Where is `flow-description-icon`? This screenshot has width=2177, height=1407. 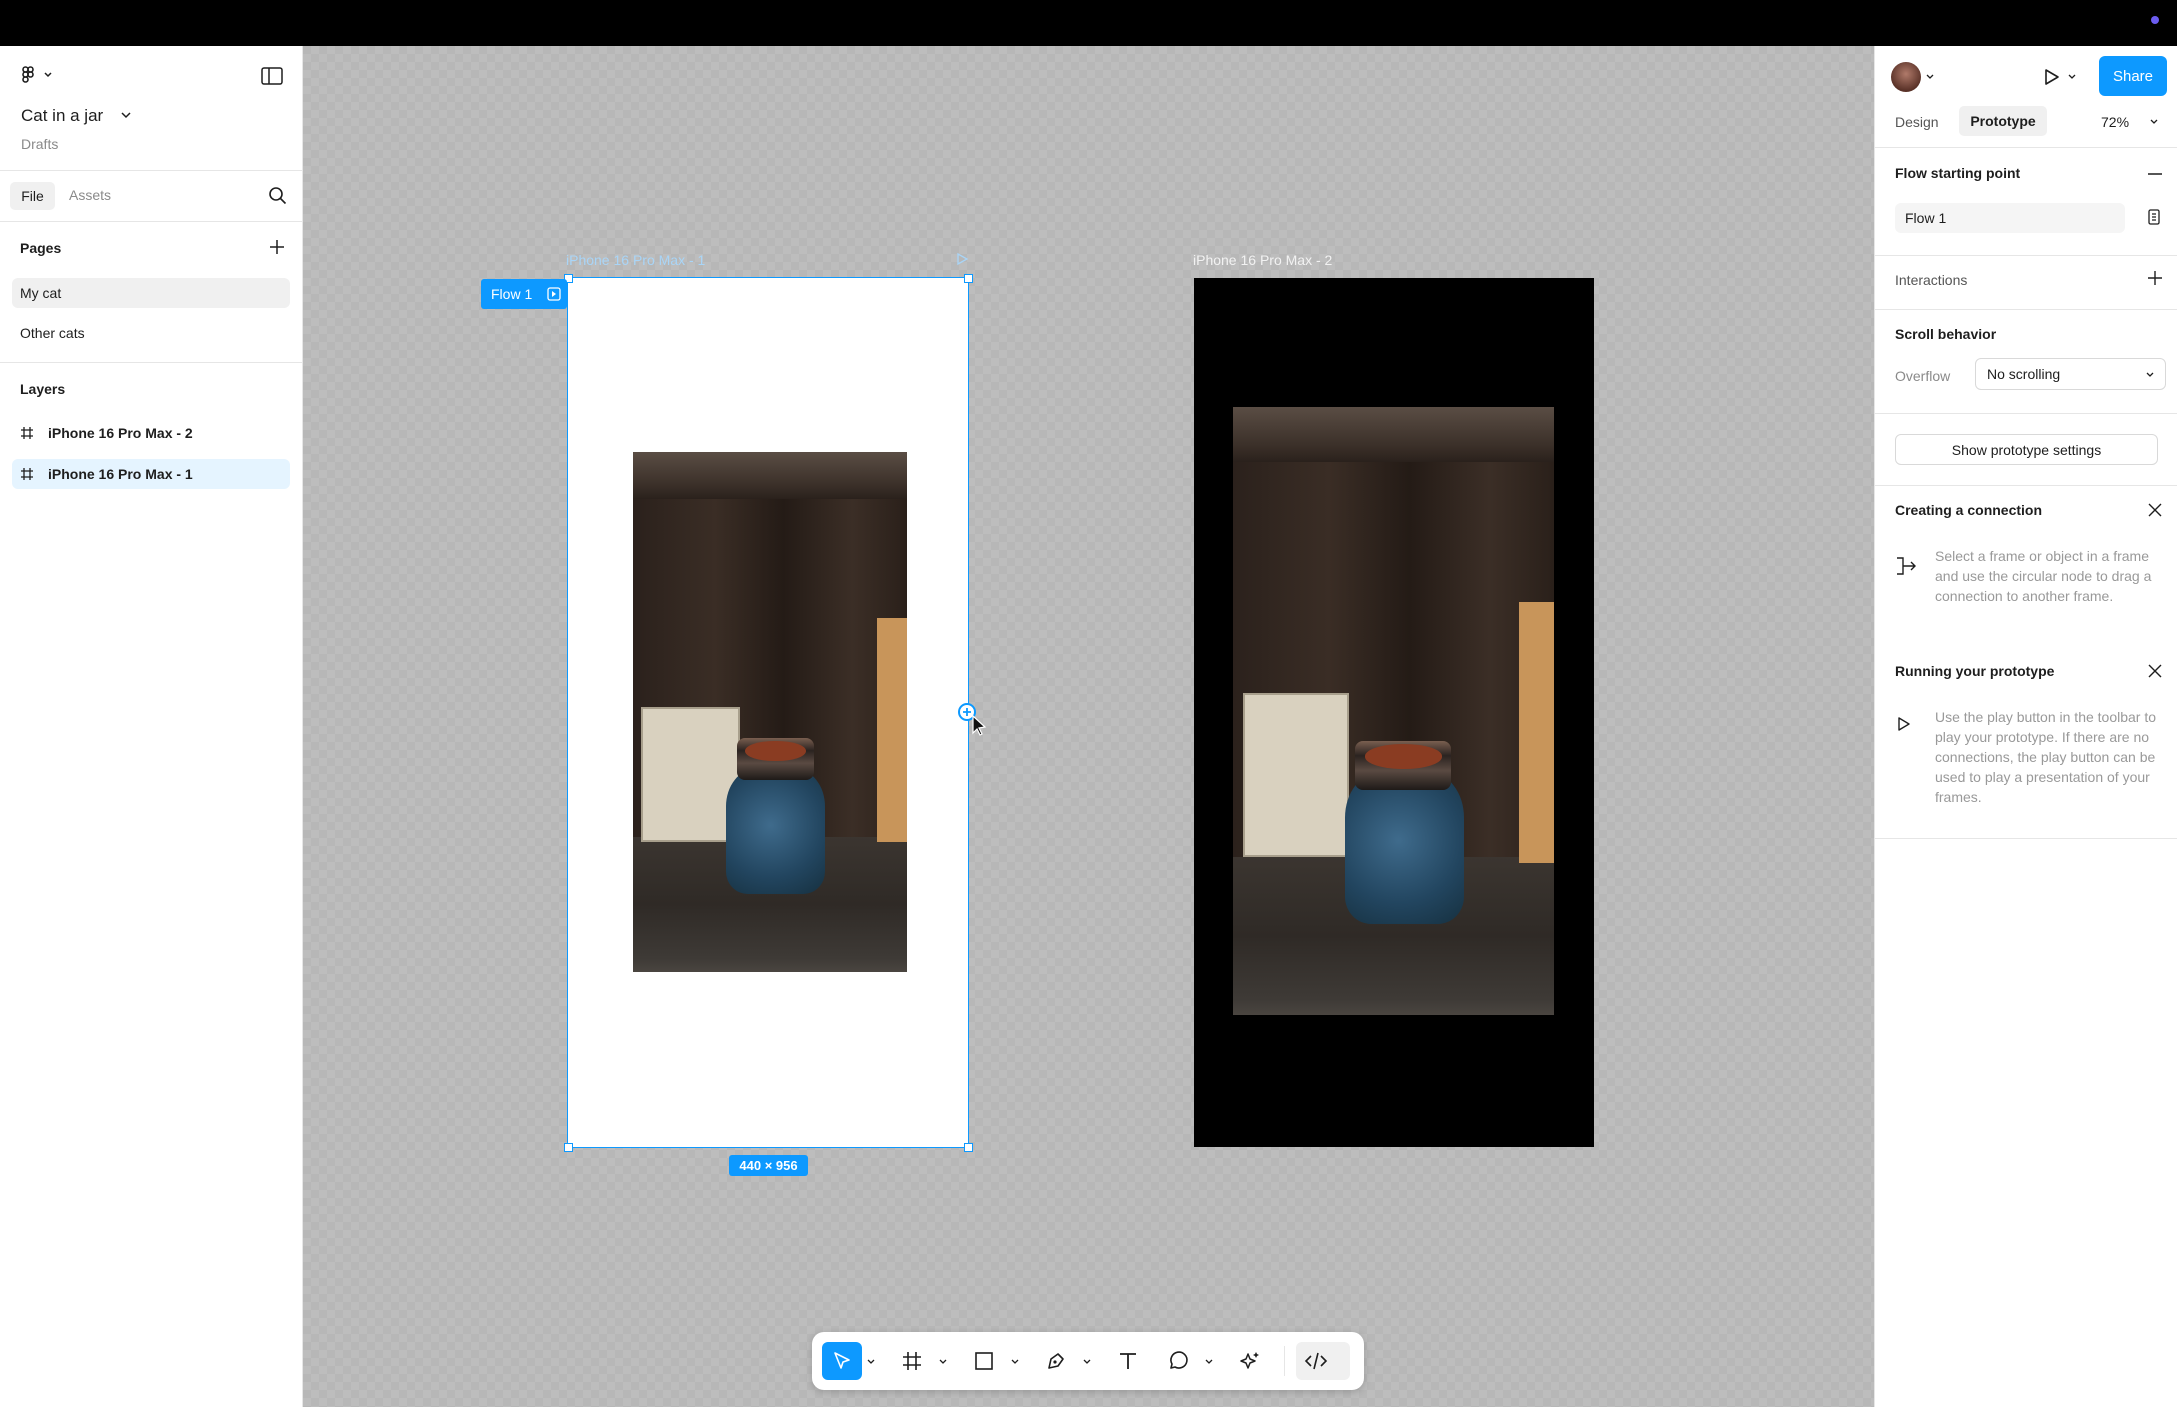
flow-description-icon is located at coordinates (2154, 217).